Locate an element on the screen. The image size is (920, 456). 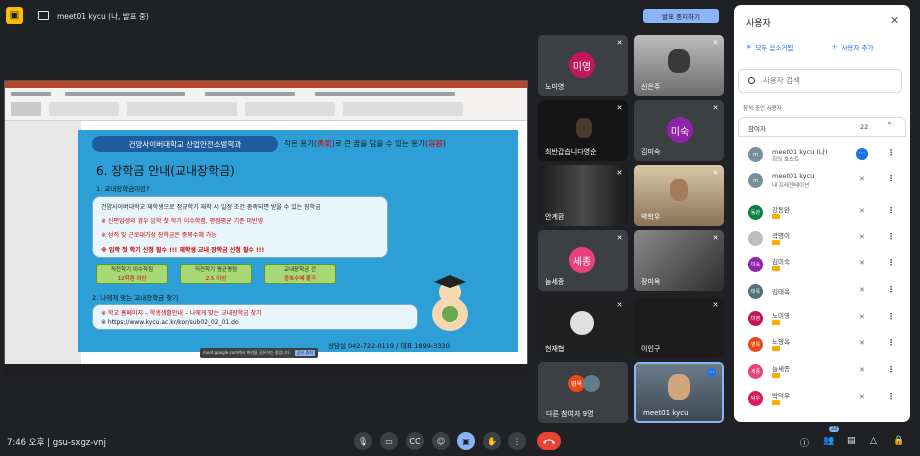
participant-name: 김미숙 is located at coordinates (651, 152).